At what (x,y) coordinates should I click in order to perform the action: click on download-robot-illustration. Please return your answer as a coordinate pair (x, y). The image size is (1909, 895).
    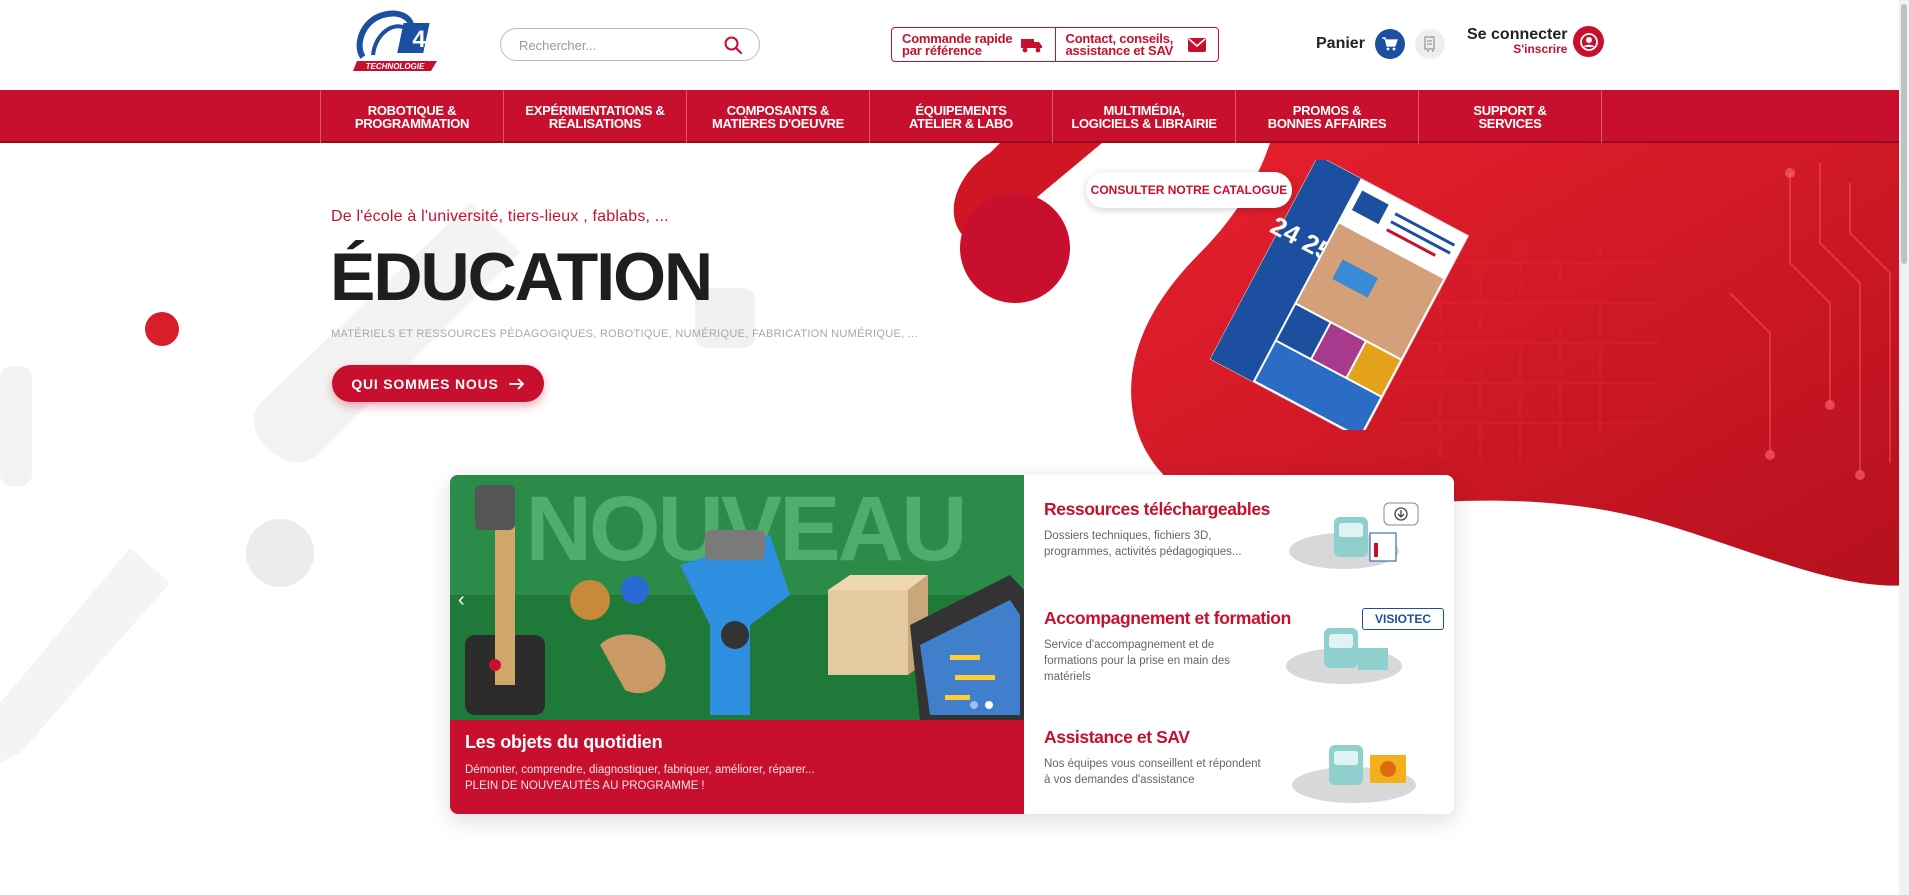
    Looking at the image, I should click on (1354, 535).